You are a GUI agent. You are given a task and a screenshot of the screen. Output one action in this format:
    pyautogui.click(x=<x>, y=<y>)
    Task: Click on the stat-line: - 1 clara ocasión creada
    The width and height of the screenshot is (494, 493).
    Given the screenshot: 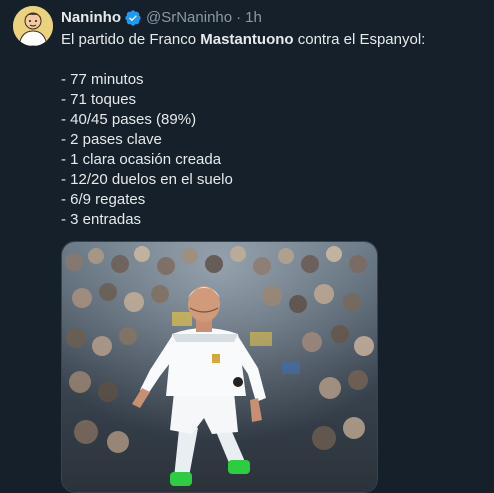 What is the action you would take?
    pyautogui.click(x=141, y=159)
    